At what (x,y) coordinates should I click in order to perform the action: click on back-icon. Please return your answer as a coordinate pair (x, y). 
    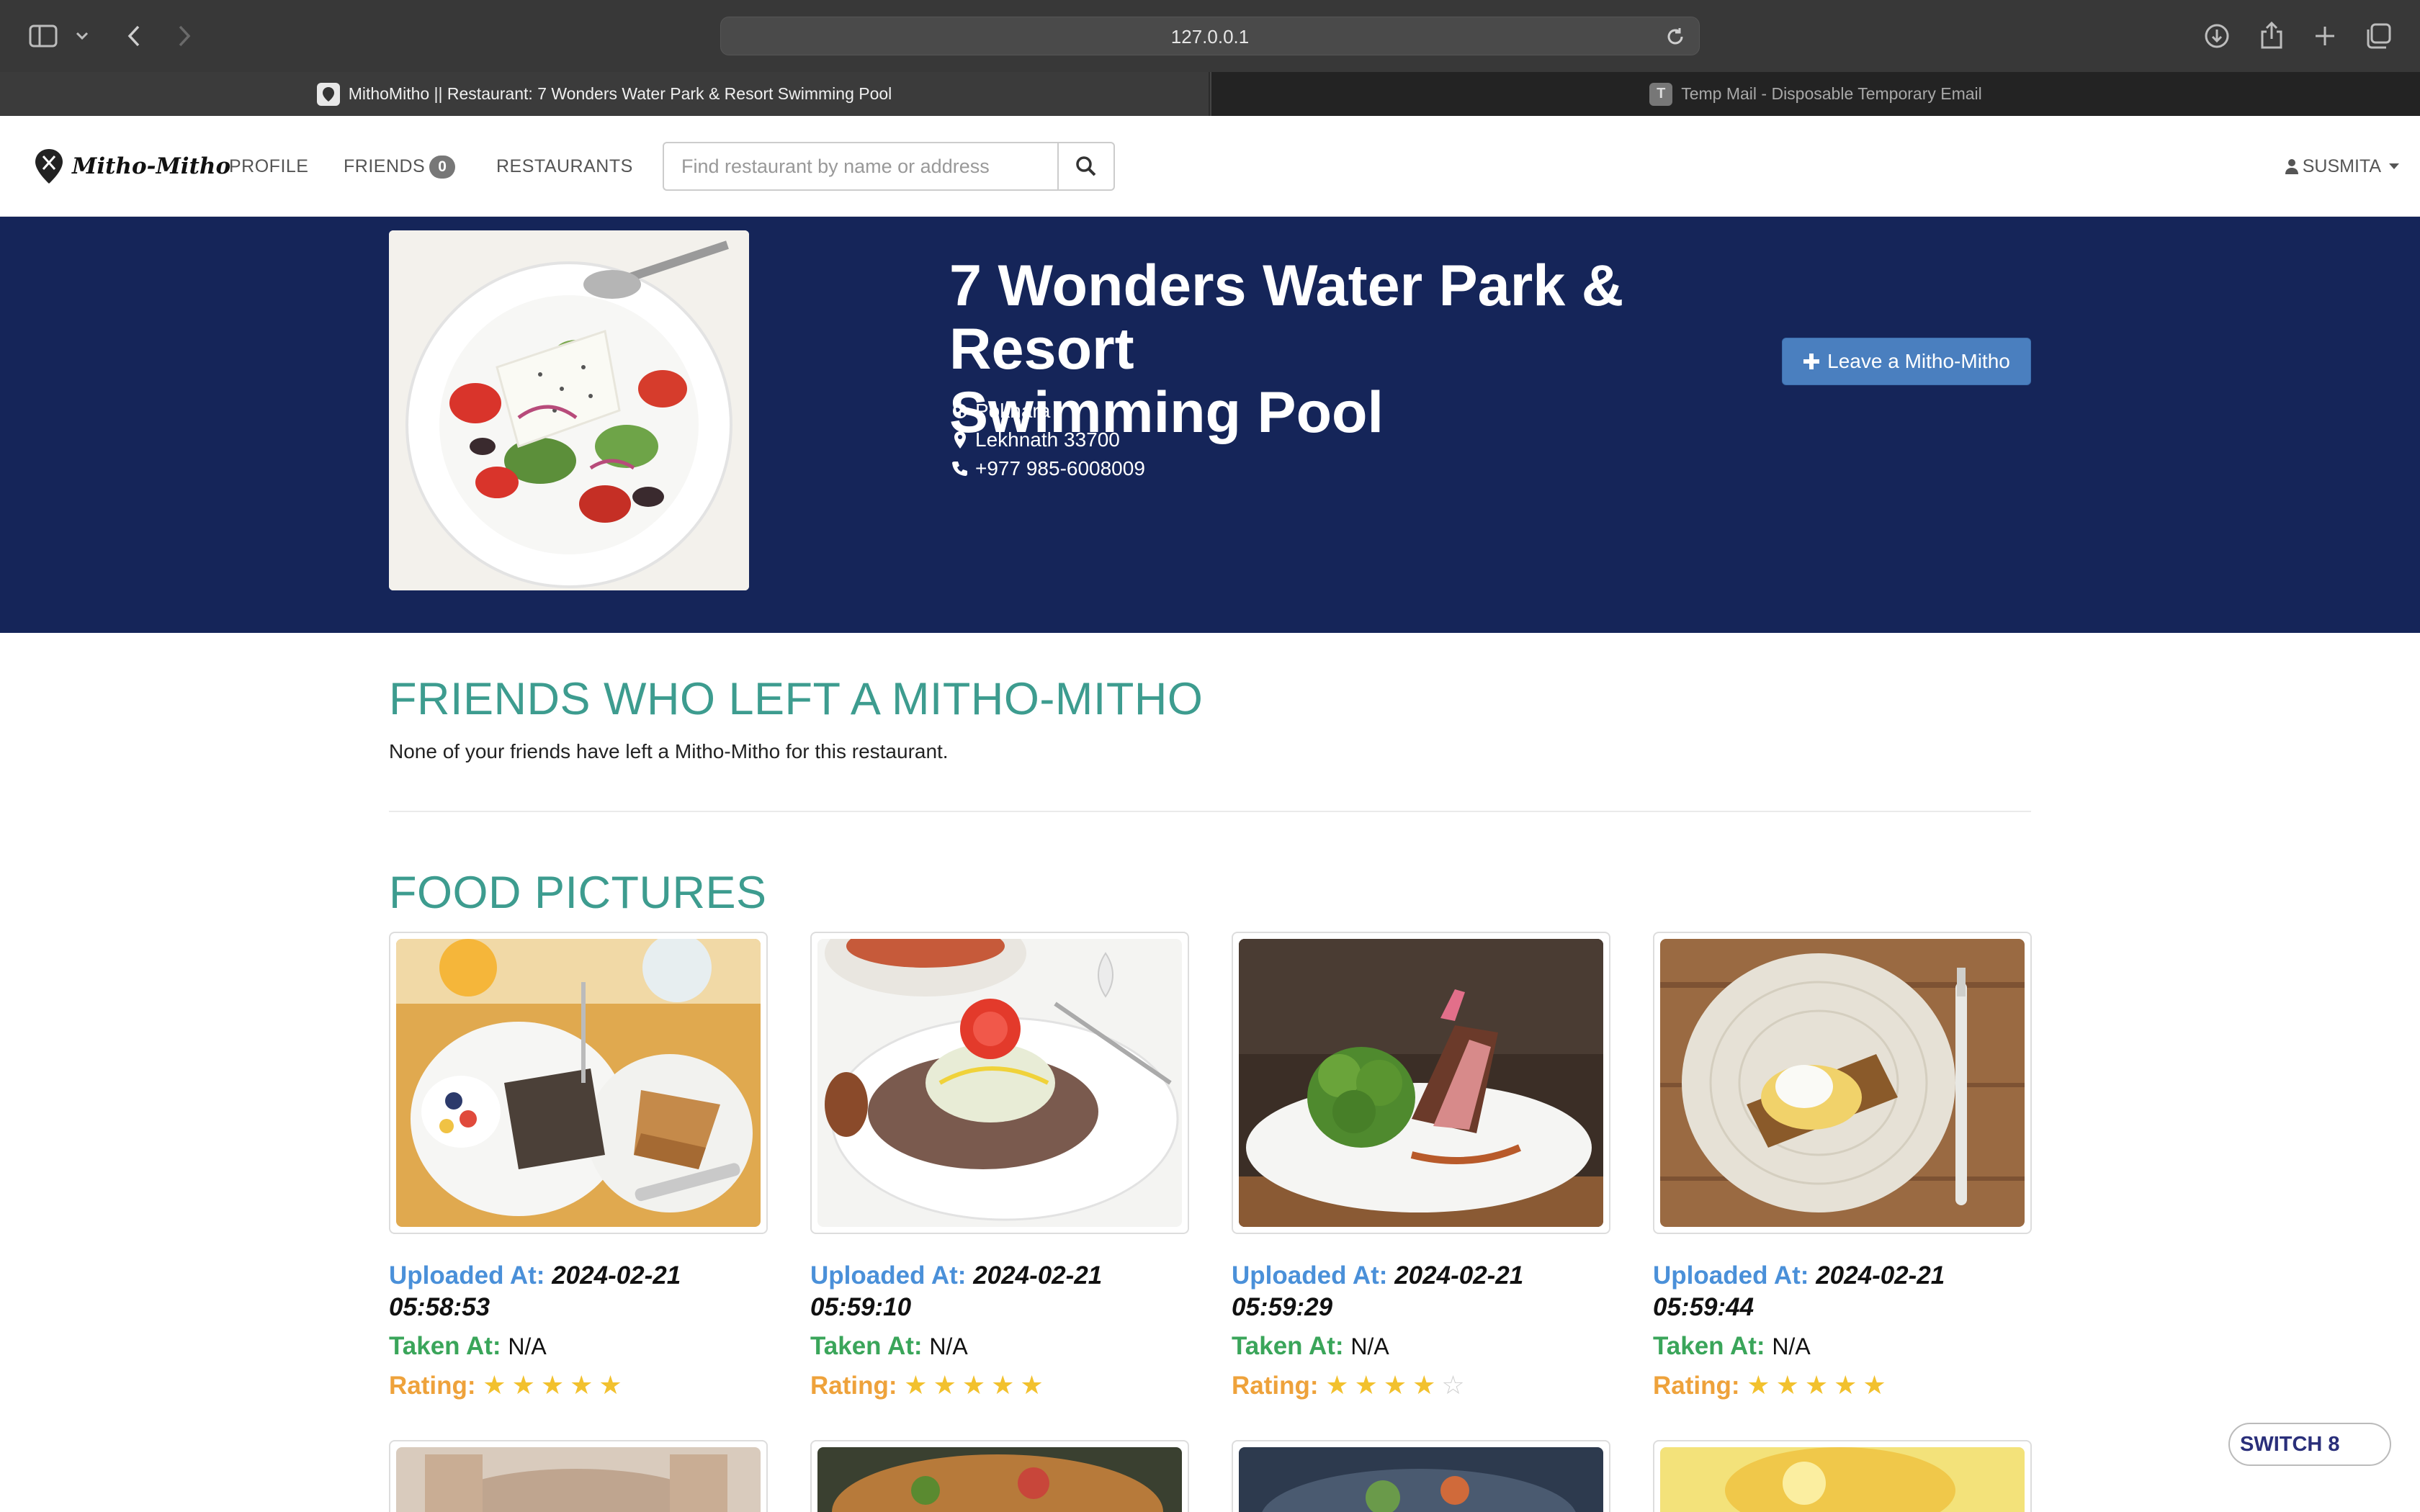
    Looking at the image, I should click on (134, 36).